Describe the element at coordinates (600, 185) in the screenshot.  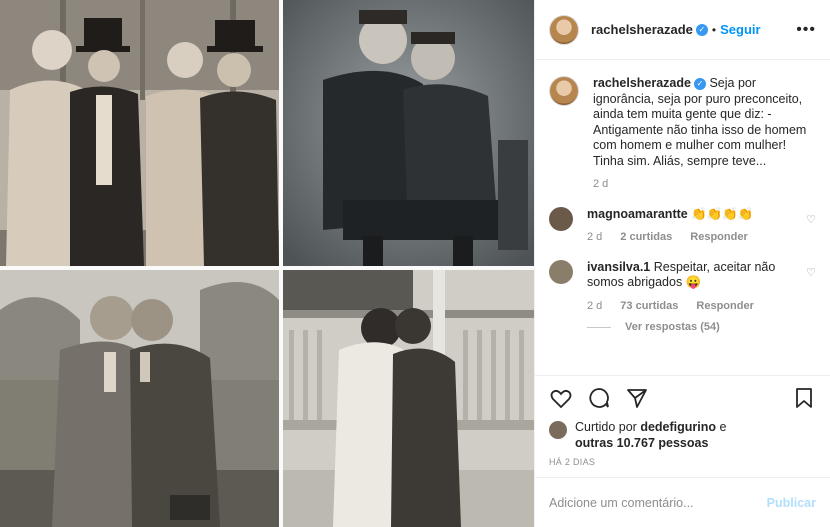
I see `caption-age: 2 d` at that location.